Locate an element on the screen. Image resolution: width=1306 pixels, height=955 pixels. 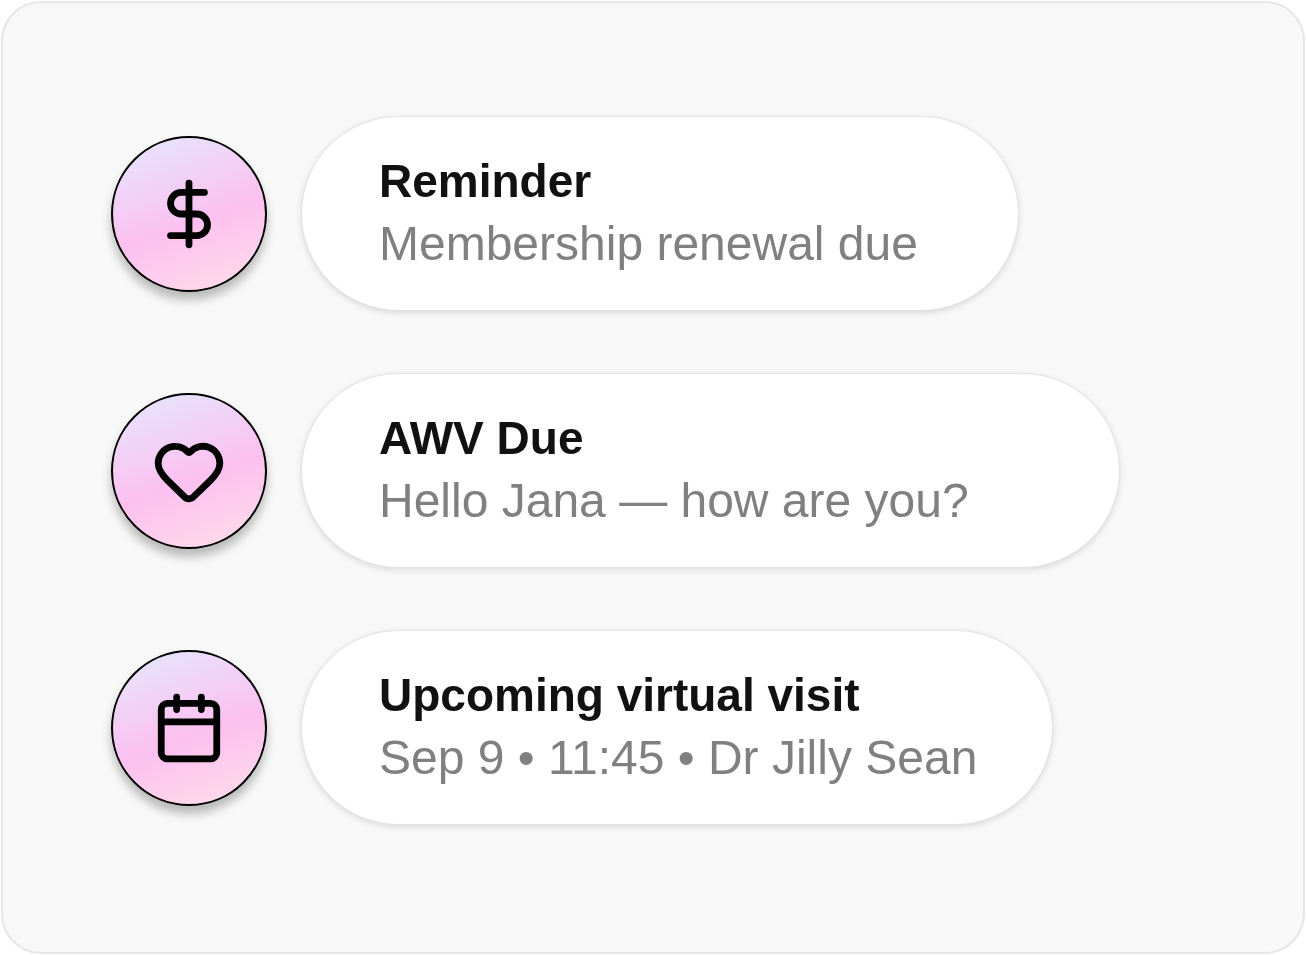
notification-subtitle: Membership renewal due is located at coordinates (648, 243).